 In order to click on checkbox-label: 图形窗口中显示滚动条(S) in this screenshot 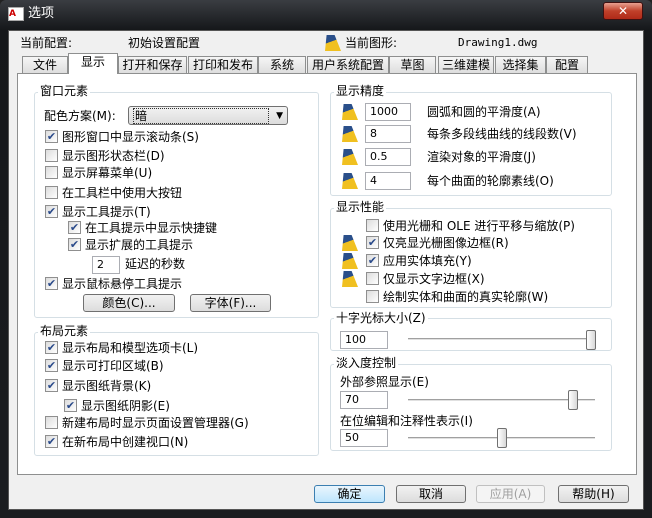, I will do `click(130, 137)`.